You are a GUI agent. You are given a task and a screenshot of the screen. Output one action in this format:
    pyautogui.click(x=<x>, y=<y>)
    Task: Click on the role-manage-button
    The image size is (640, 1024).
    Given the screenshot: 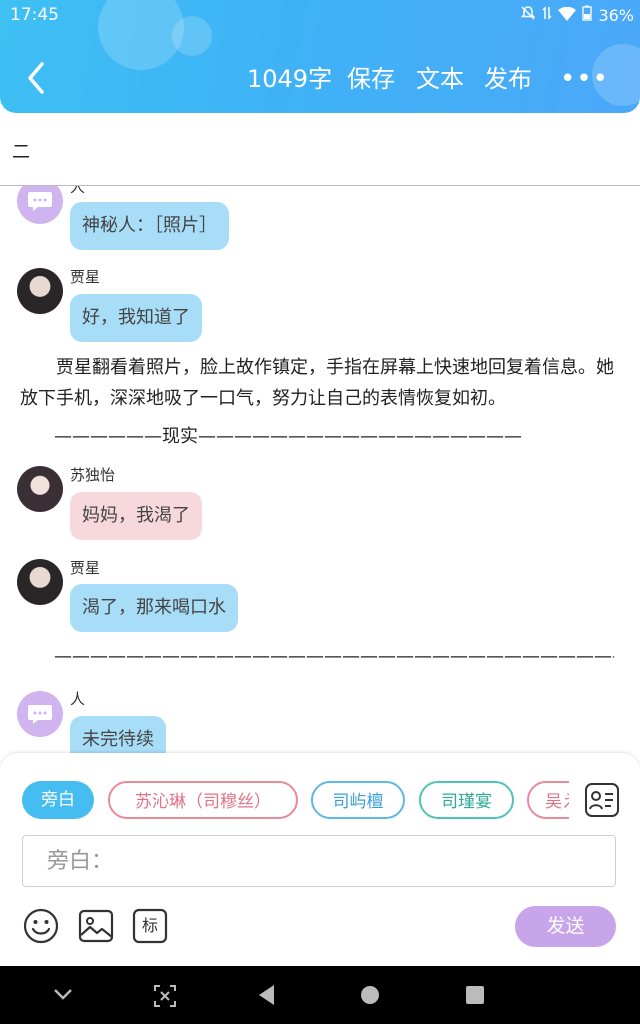 What is the action you would take?
    pyautogui.click(x=602, y=800)
    